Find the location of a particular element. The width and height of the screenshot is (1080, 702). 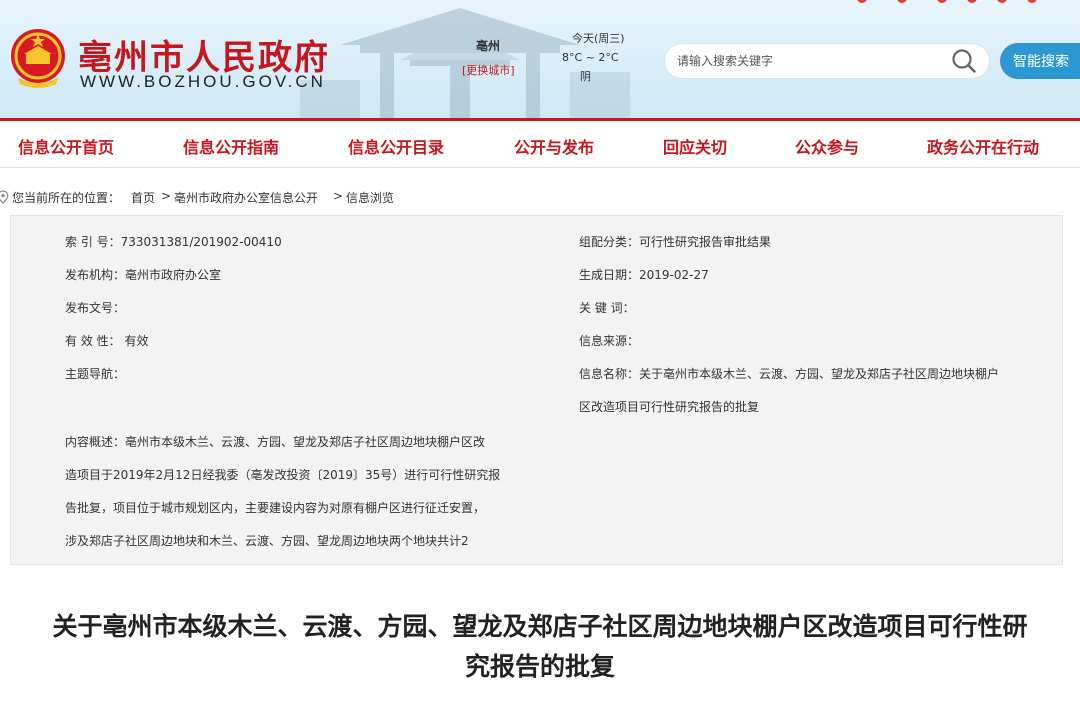

info-date: 生成日期：2019-02-27 is located at coordinates (644, 275).